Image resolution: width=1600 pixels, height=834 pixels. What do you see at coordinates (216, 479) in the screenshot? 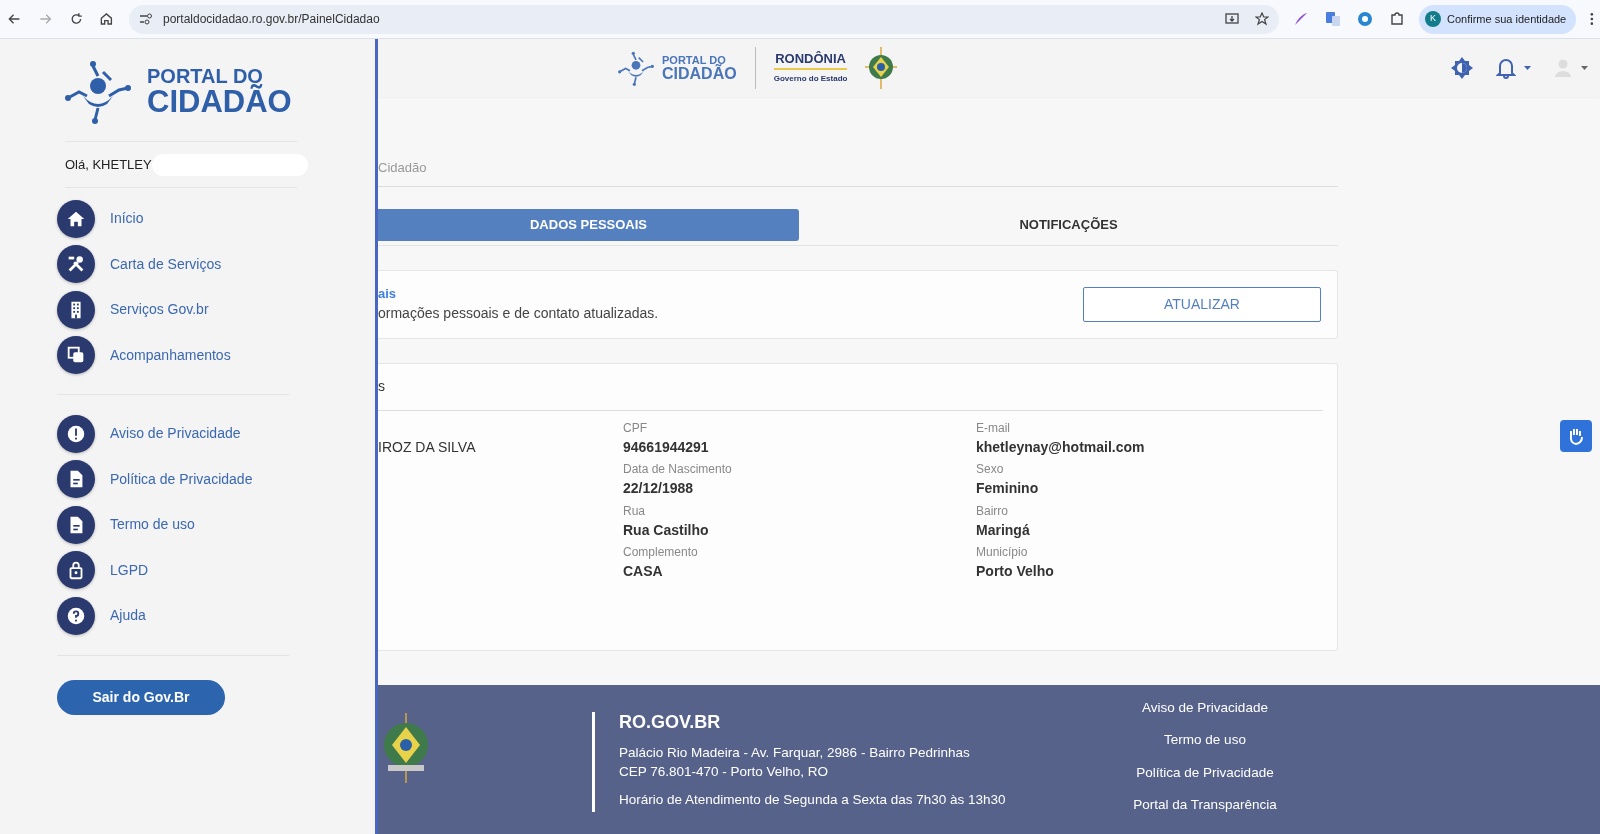
I see `sidebar-menu-item: Política de Privacidade` at bounding box center [216, 479].